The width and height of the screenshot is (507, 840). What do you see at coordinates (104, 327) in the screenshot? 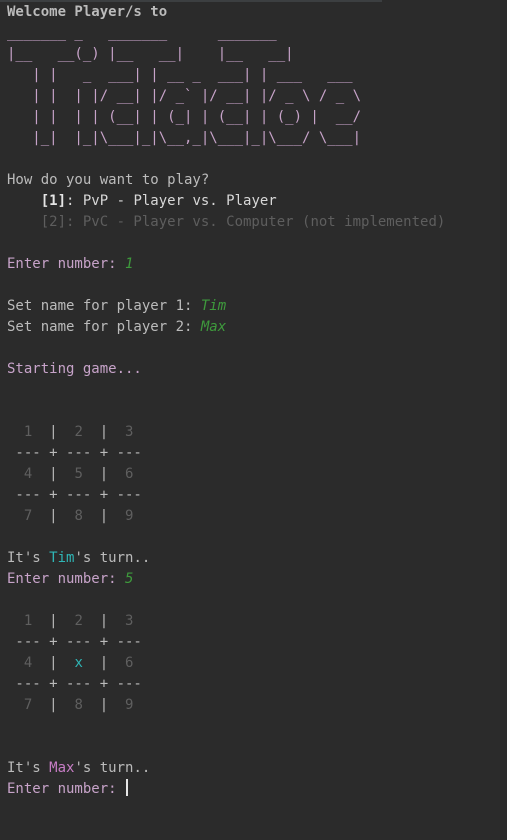
I see `player2-name-label: Set name for player 2:` at bounding box center [104, 327].